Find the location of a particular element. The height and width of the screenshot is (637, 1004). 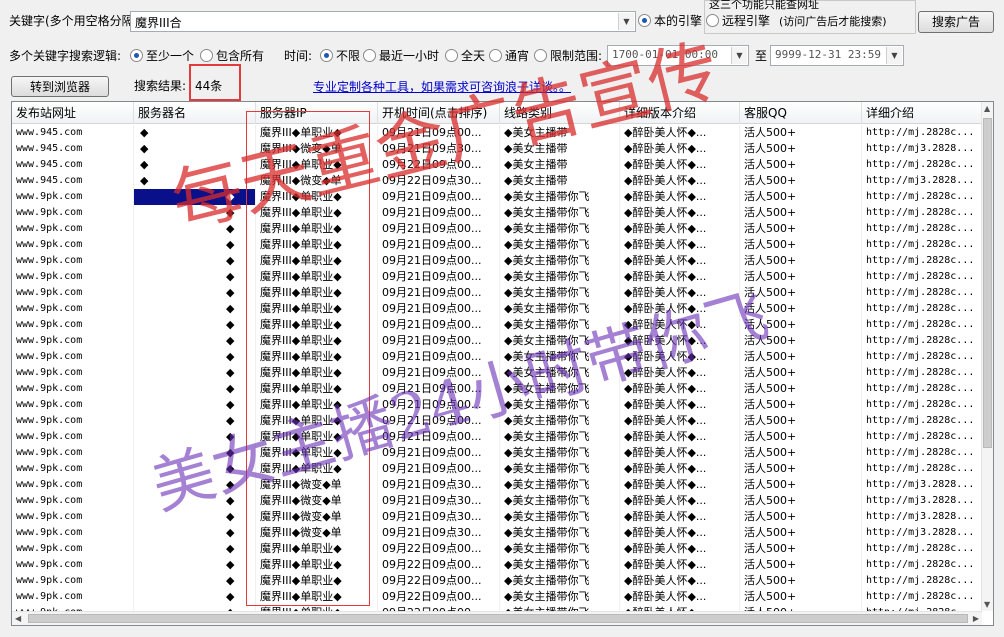

search-ads-button: 搜索广告 is located at coordinates (956, 22).